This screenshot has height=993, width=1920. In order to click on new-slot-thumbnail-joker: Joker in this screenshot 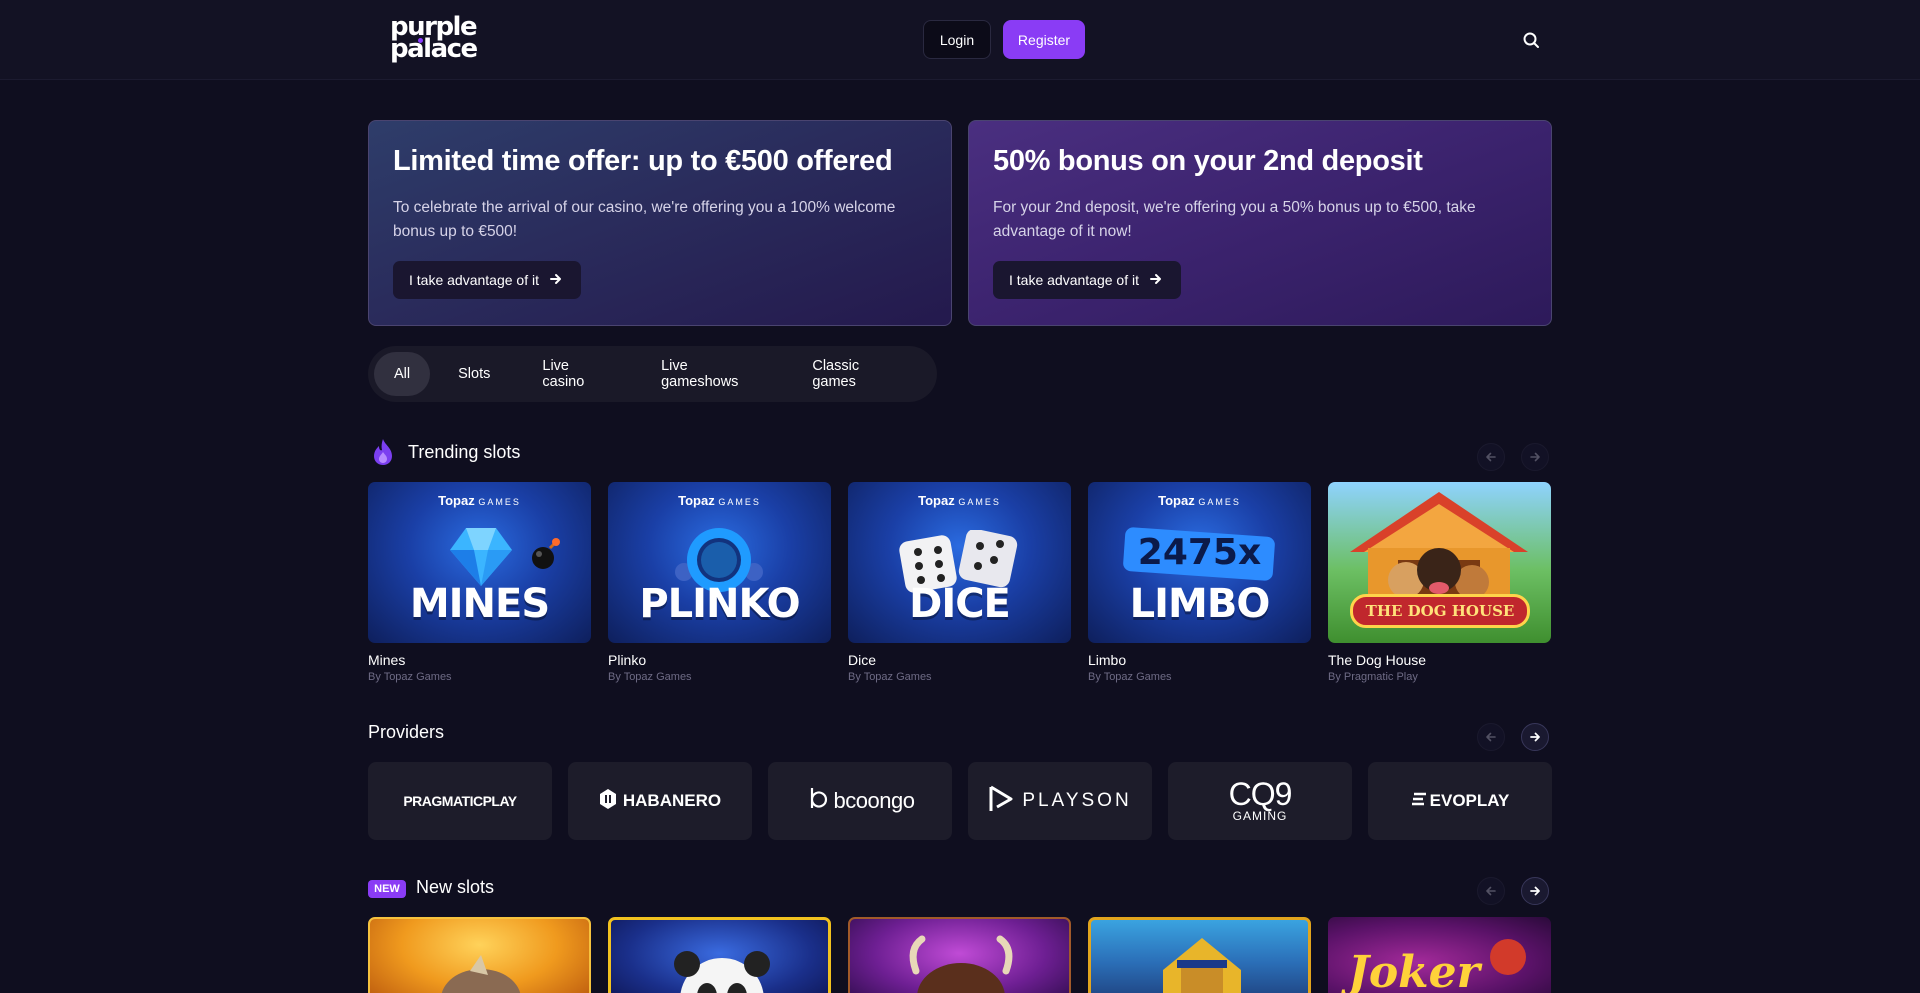, I will do `click(1439, 955)`.